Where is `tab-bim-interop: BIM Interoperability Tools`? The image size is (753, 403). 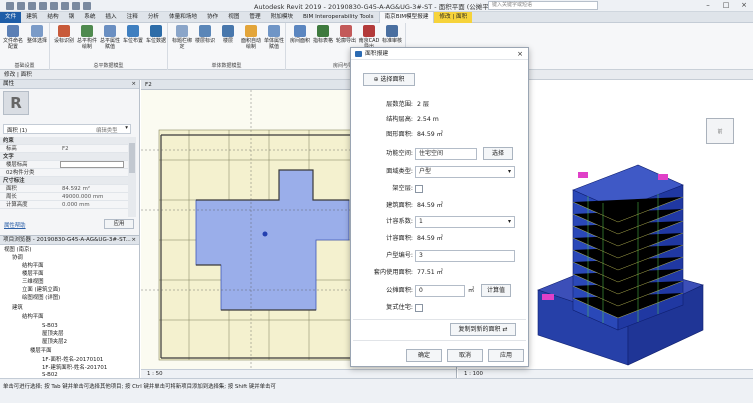
tab-bim-interop: BIM Interoperability Tools is located at coordinates (338, 17).